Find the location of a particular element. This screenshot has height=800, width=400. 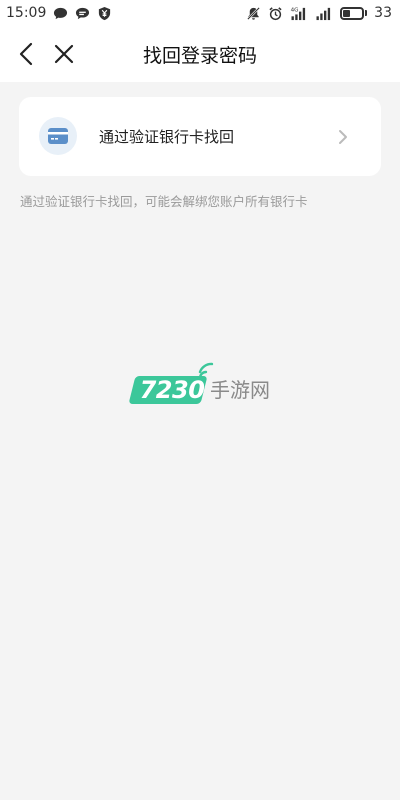

watermark-logo: 7230 手游网 is located at coordinates (205, 385).